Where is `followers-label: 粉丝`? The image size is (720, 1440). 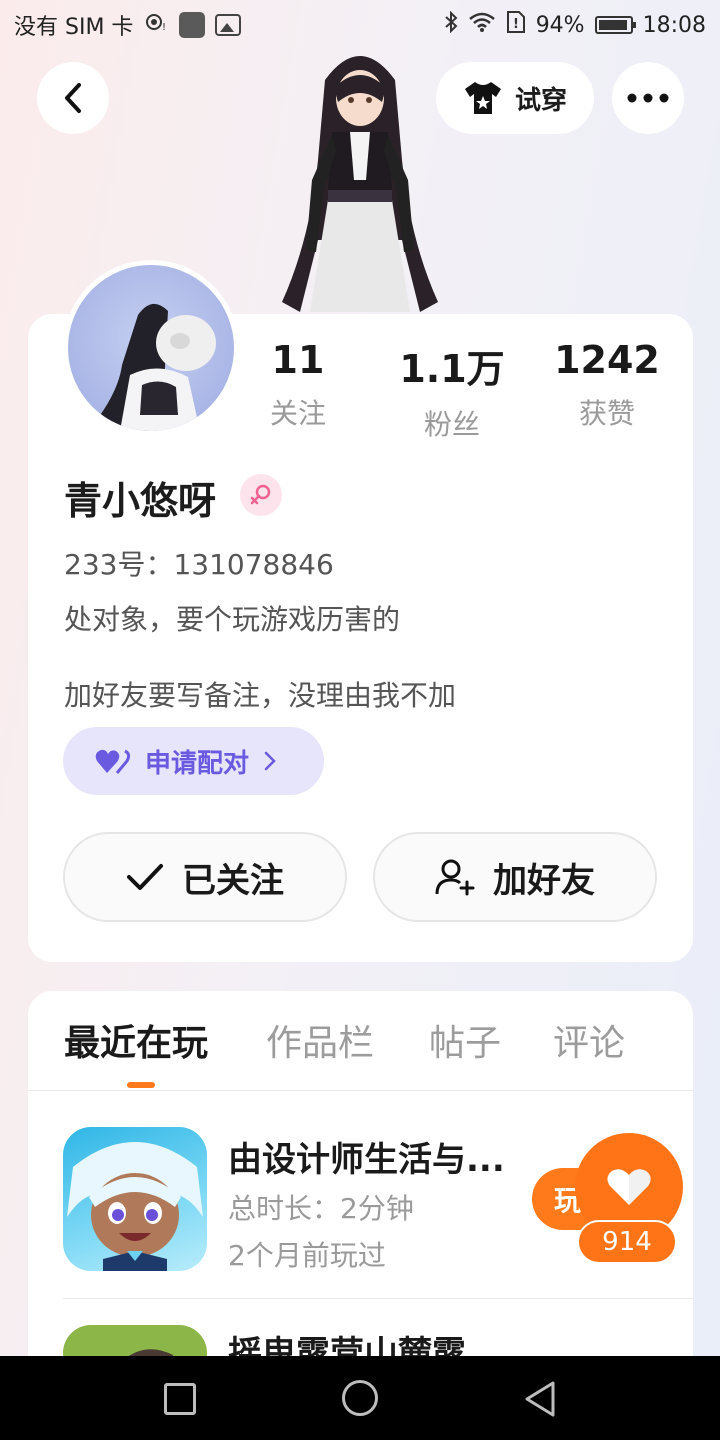
followers-label: 粉丝 is located at coordinates (451, 424).